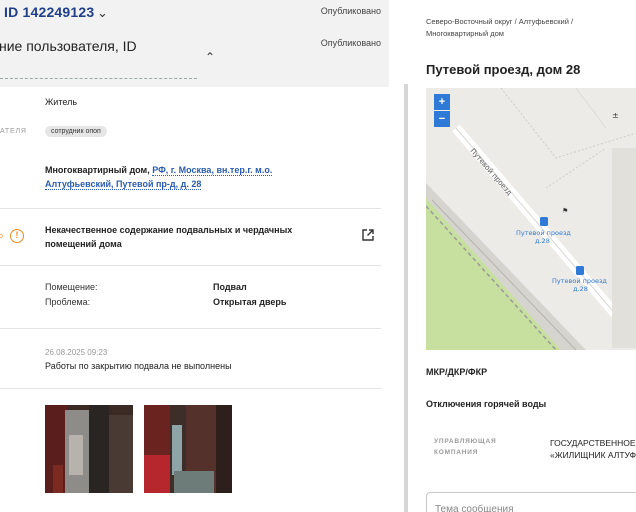 The image size is (636, 512). What do you see at coordinates (465, 447) in the screenshot?
I see `management-company-label: УПРАВЛЯЮЩАЯ КОМПАНИЯ` at bounding box center [465, 447].